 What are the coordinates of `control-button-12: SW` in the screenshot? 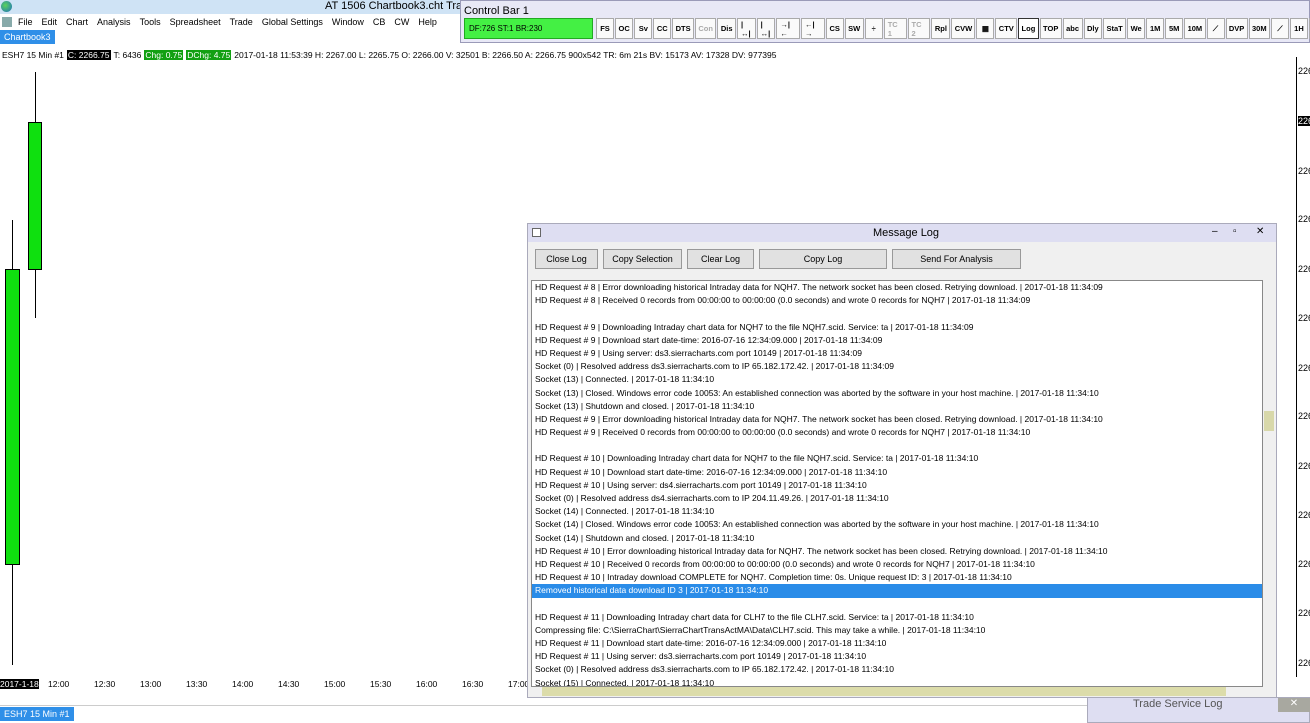 It's located at (854, 28).